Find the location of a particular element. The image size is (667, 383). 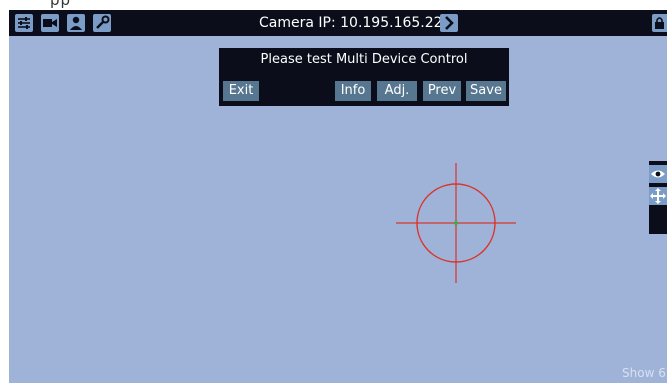

chevron-right-icon is located at coordinates (449, 23).